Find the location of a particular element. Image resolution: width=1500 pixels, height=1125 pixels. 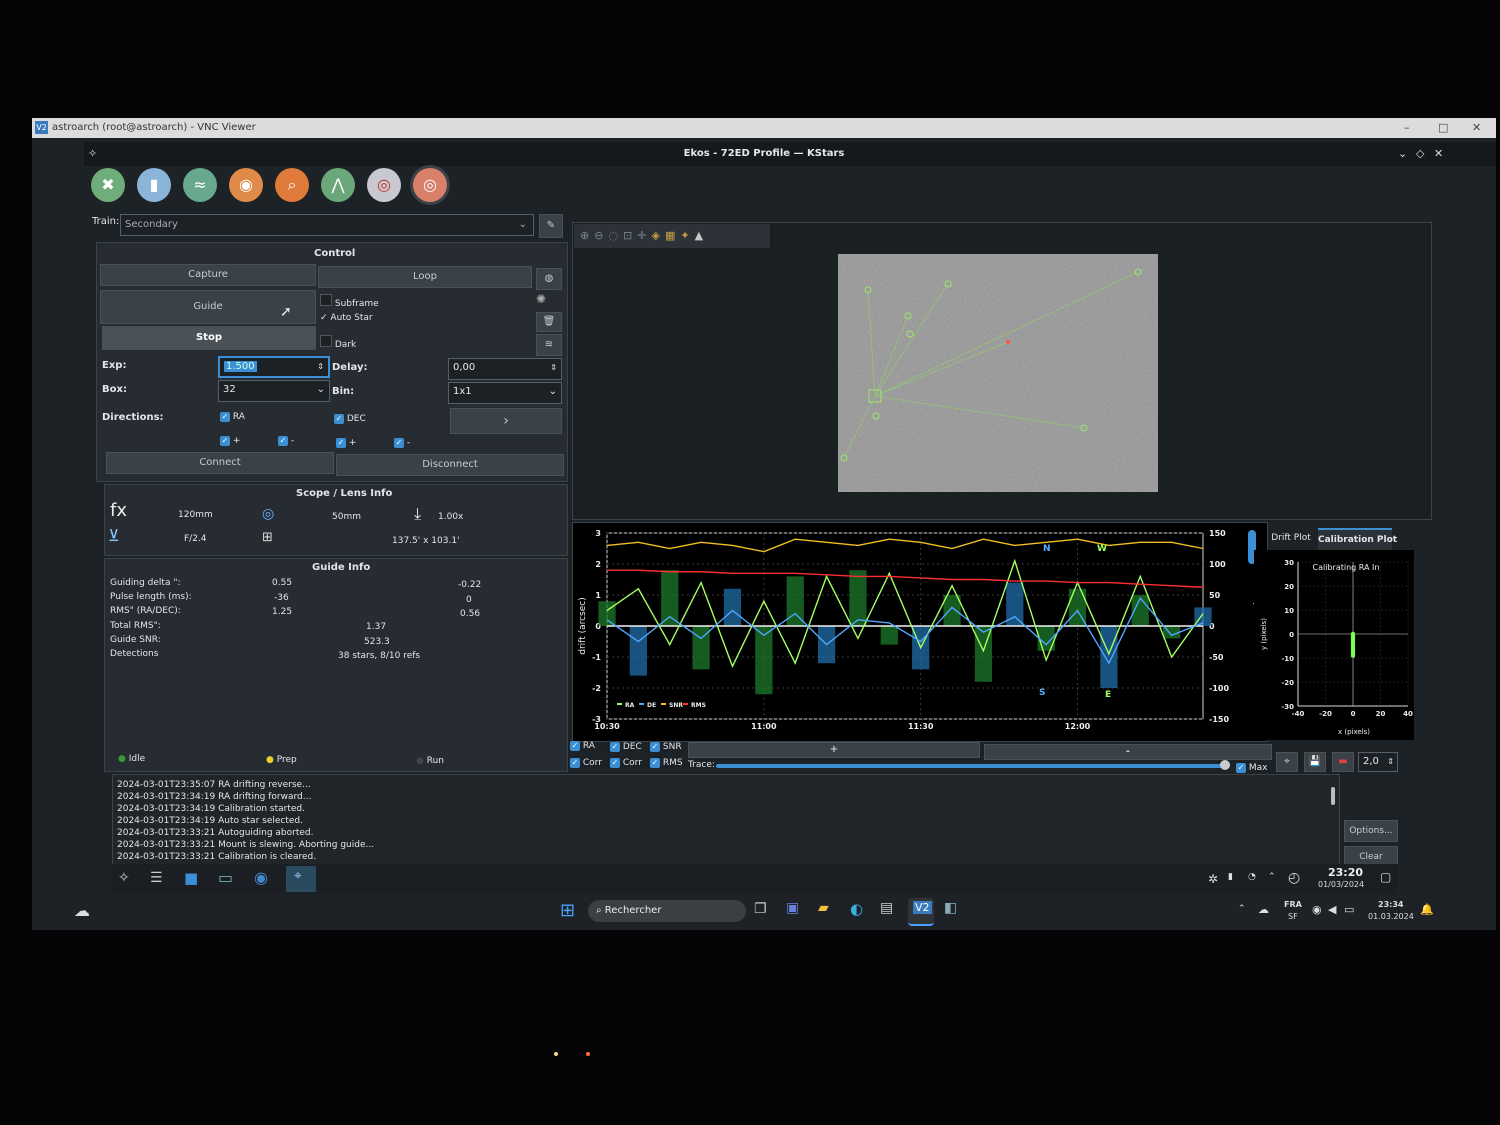

zoom-in-button: + is located at coordinates (834, 750).